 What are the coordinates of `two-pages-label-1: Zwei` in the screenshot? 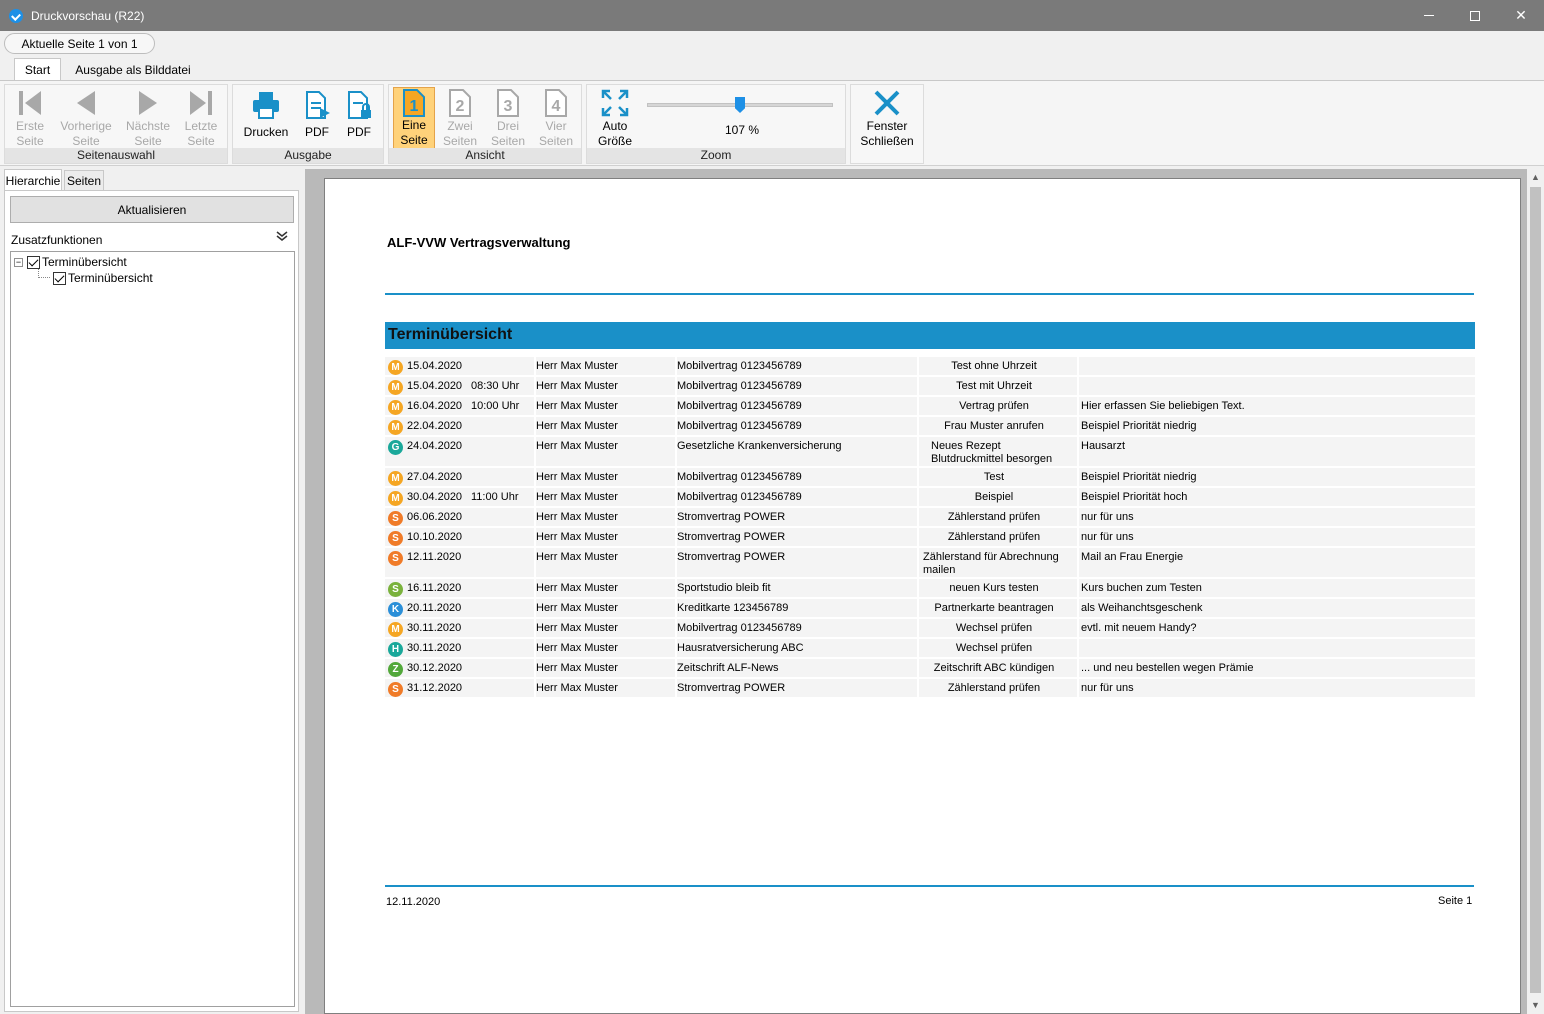 It's located at (460, 126).